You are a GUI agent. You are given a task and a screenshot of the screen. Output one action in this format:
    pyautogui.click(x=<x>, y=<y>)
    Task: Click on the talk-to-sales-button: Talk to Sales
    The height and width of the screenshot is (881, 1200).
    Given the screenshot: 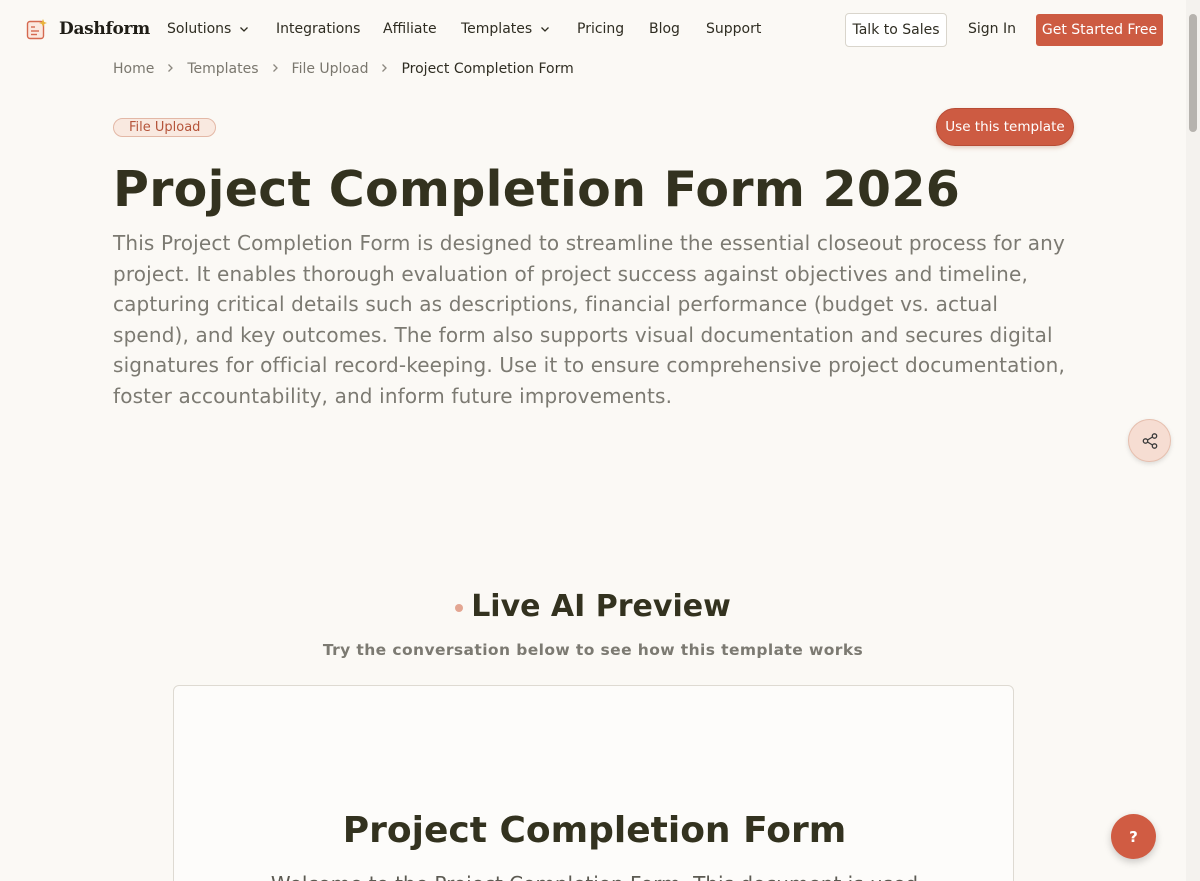 What is the action you would take?
    pyautogui.click(x=896, y=30)
    